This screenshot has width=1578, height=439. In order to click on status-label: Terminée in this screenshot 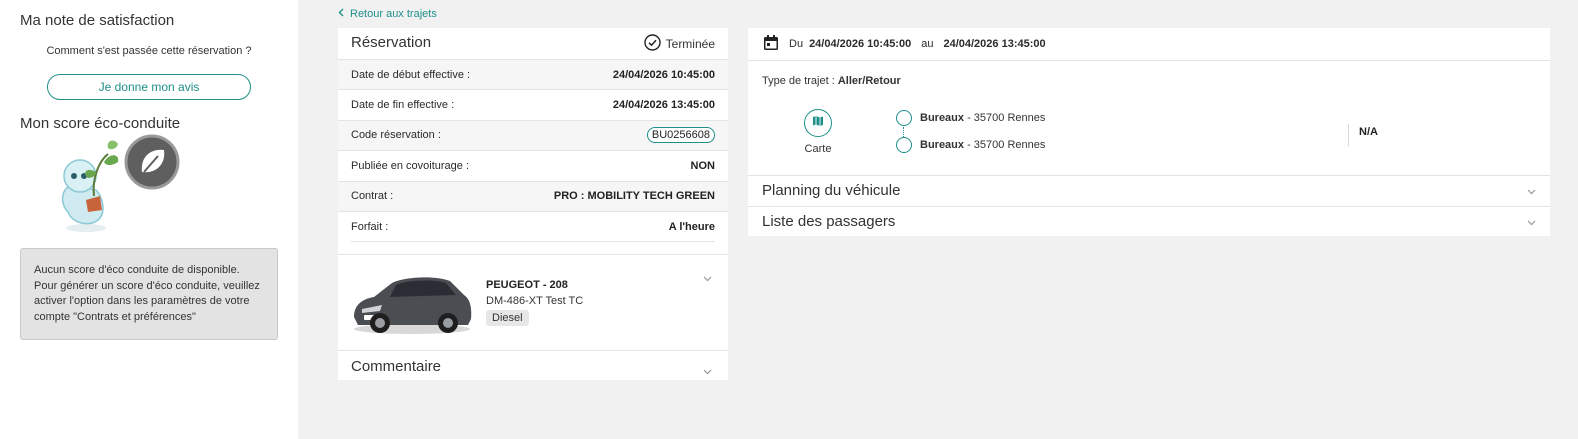, I will do `click(690, 44)`.